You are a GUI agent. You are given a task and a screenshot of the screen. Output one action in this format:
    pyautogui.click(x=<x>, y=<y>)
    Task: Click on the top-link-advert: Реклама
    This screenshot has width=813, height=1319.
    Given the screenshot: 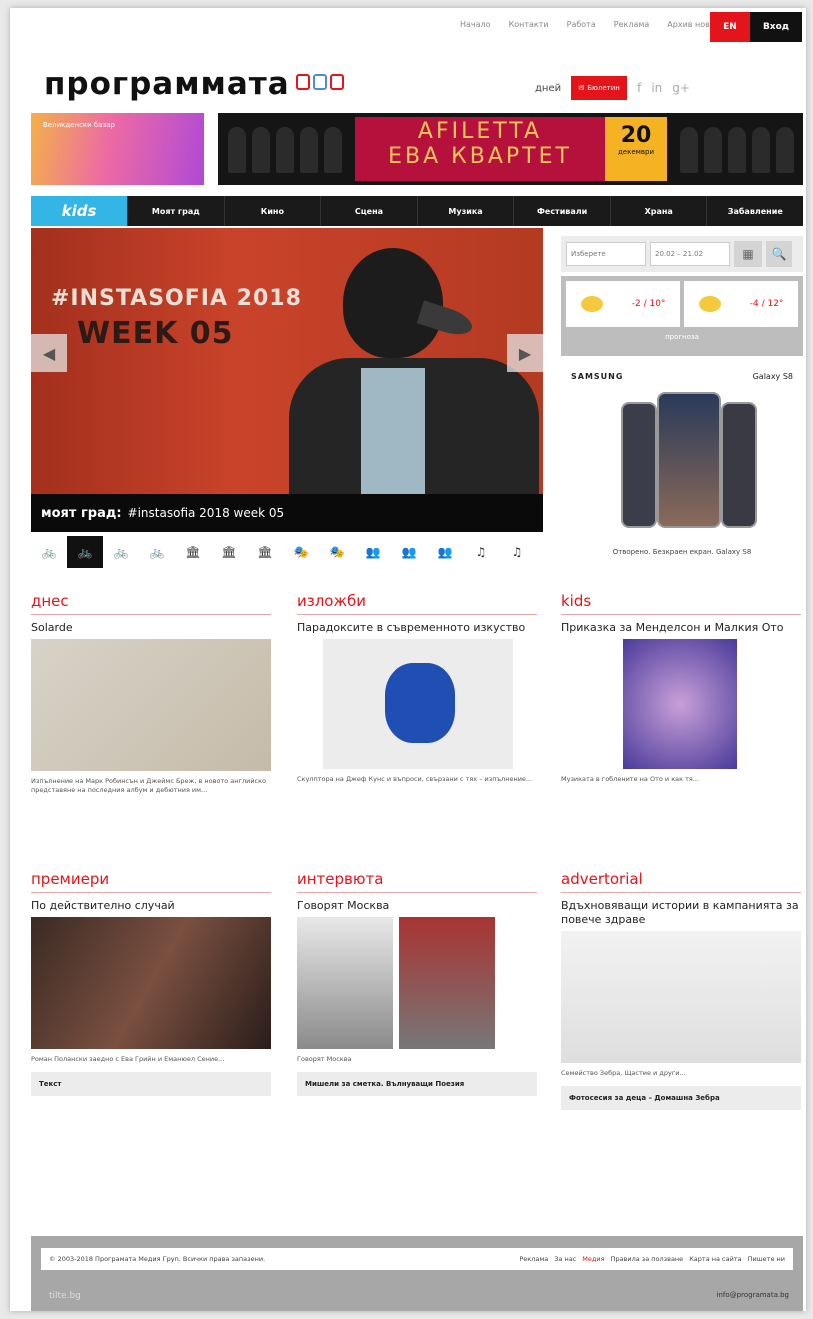 What is the action you would take?
    pyautogui.click(x=632, y=24)
    